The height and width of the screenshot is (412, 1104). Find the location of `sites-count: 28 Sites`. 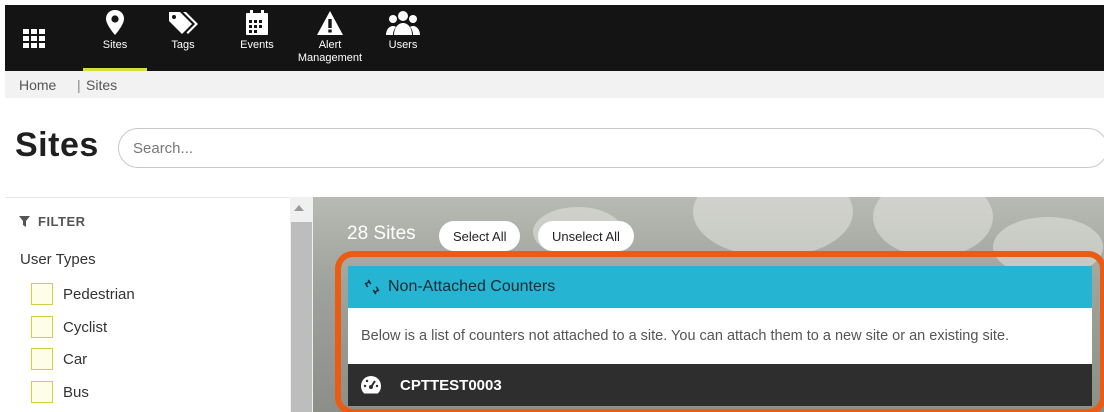

sites-count: 28 Sites is located at coordinates (381, 233).